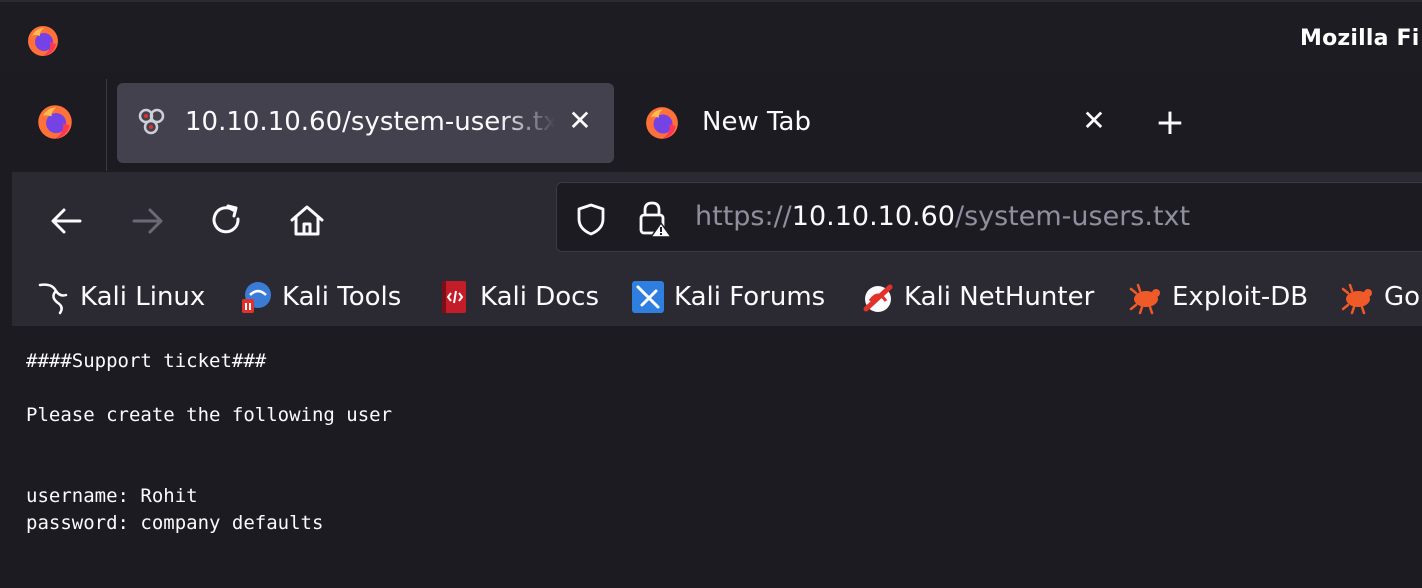 The height and width of the screenshot is (588, 1422). What do you see at coordinates (146, 361) in the screenshot?
I see `doc-line: ####Support ticket###` at bounding box center [146, 361].